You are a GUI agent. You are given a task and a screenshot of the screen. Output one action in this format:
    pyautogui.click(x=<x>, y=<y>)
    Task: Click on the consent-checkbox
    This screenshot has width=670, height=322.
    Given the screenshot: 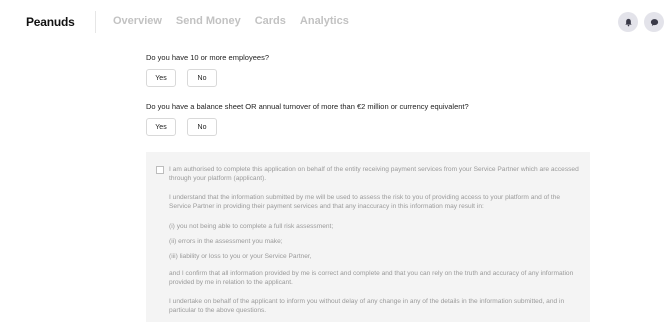 What is the action you would take?
    pyautogui.click(x=160, y=170)
    